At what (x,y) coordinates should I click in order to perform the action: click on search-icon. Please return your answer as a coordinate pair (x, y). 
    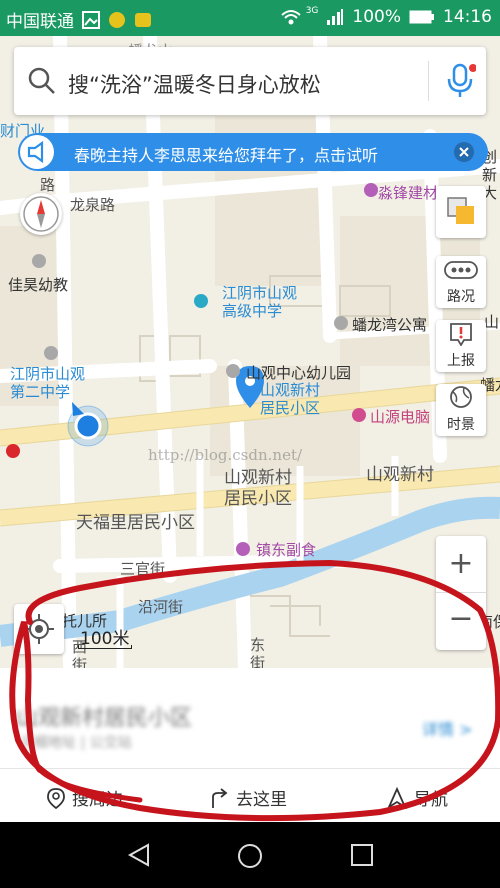
    Looking at the image, I should click on (42, 83).